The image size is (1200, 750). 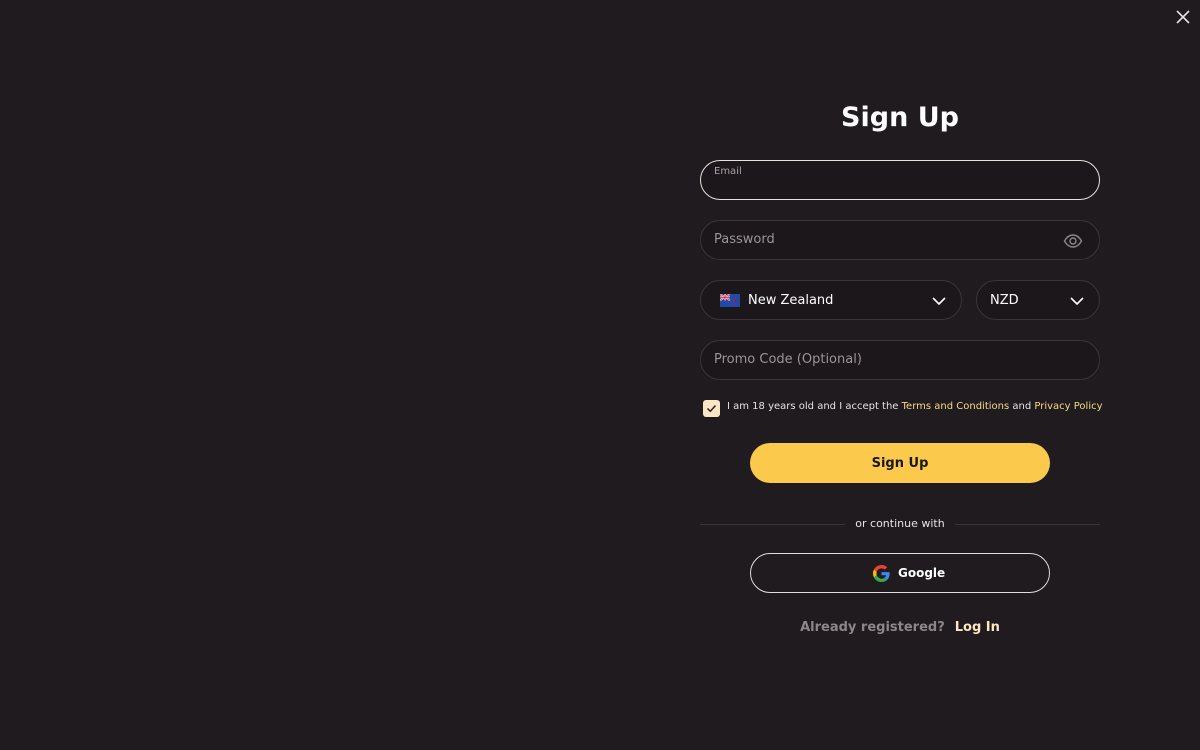 I want to click on continue-divider: or continue with, so click(x=900, y=525).